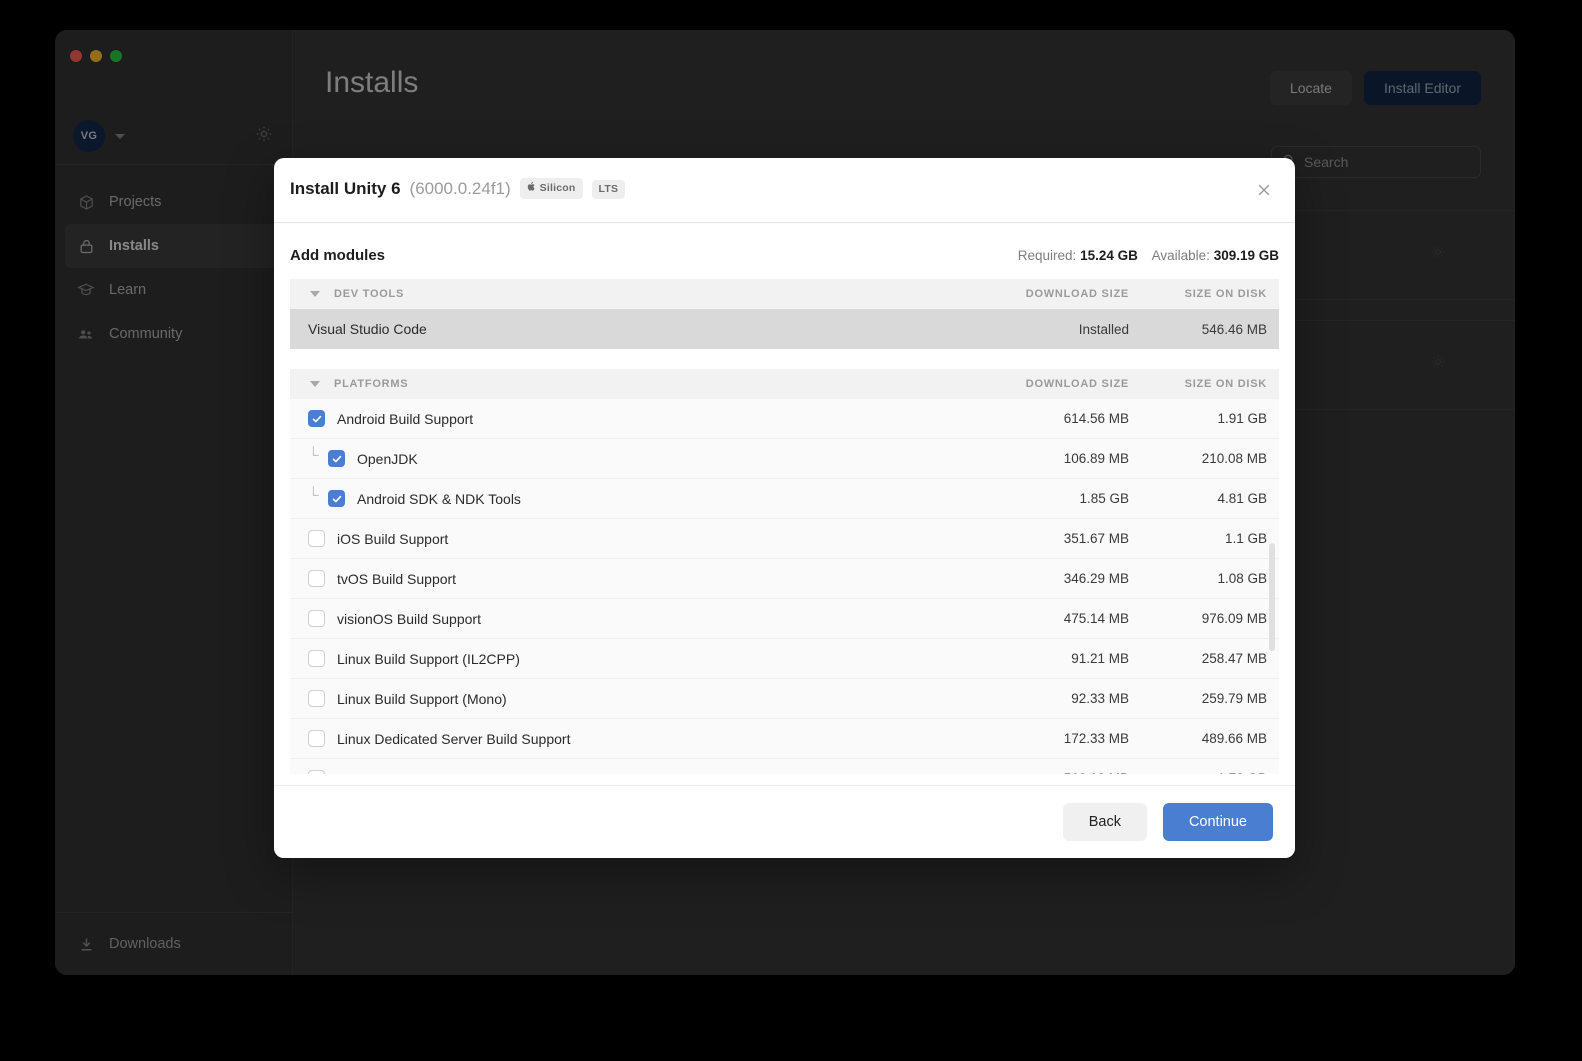  What do you see at coordinates (439, 498) in the screenshot?
I see `module-label: Android SDK & NDK Tools` at bounding box center [439, 498].